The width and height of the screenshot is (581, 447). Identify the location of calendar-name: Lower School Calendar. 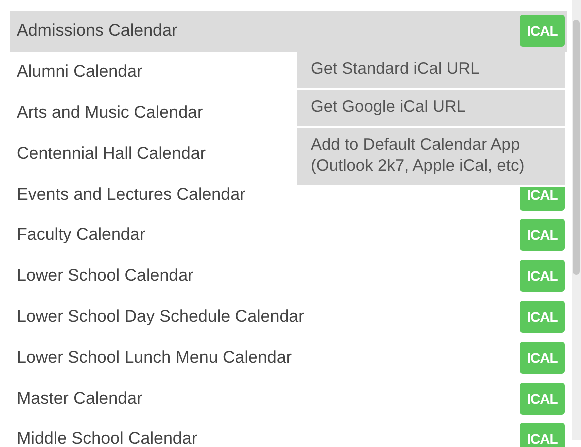
(105, 276).